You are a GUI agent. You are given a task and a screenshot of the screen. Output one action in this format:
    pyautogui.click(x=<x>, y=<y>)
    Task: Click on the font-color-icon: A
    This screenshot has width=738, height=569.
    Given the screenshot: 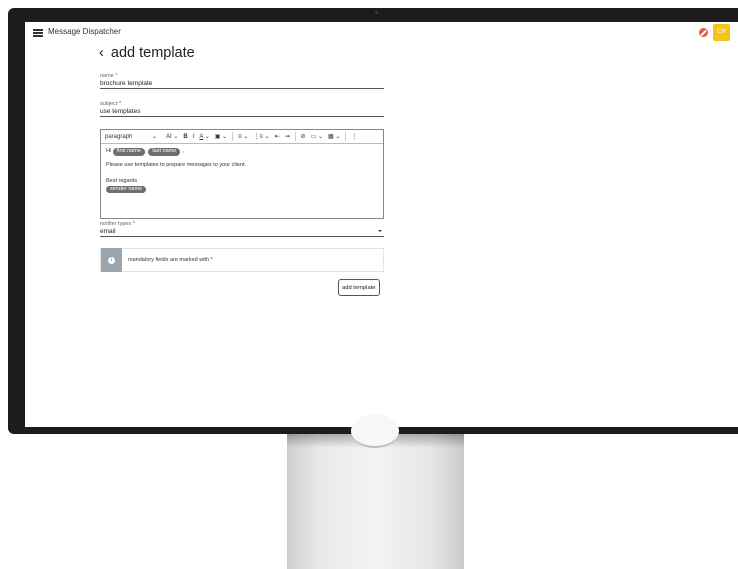 What is the action you would take?
    pyautogui.click(x=201, y=137)
    